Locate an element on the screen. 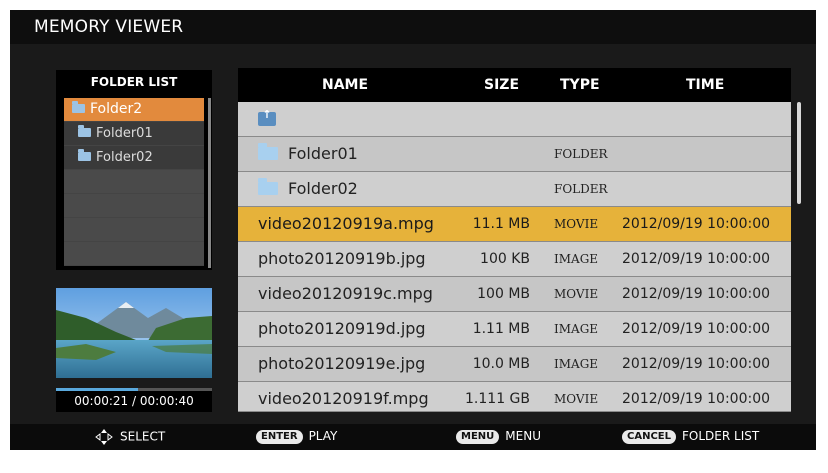  preview-thumbnail is located at coordinates (134, 333).